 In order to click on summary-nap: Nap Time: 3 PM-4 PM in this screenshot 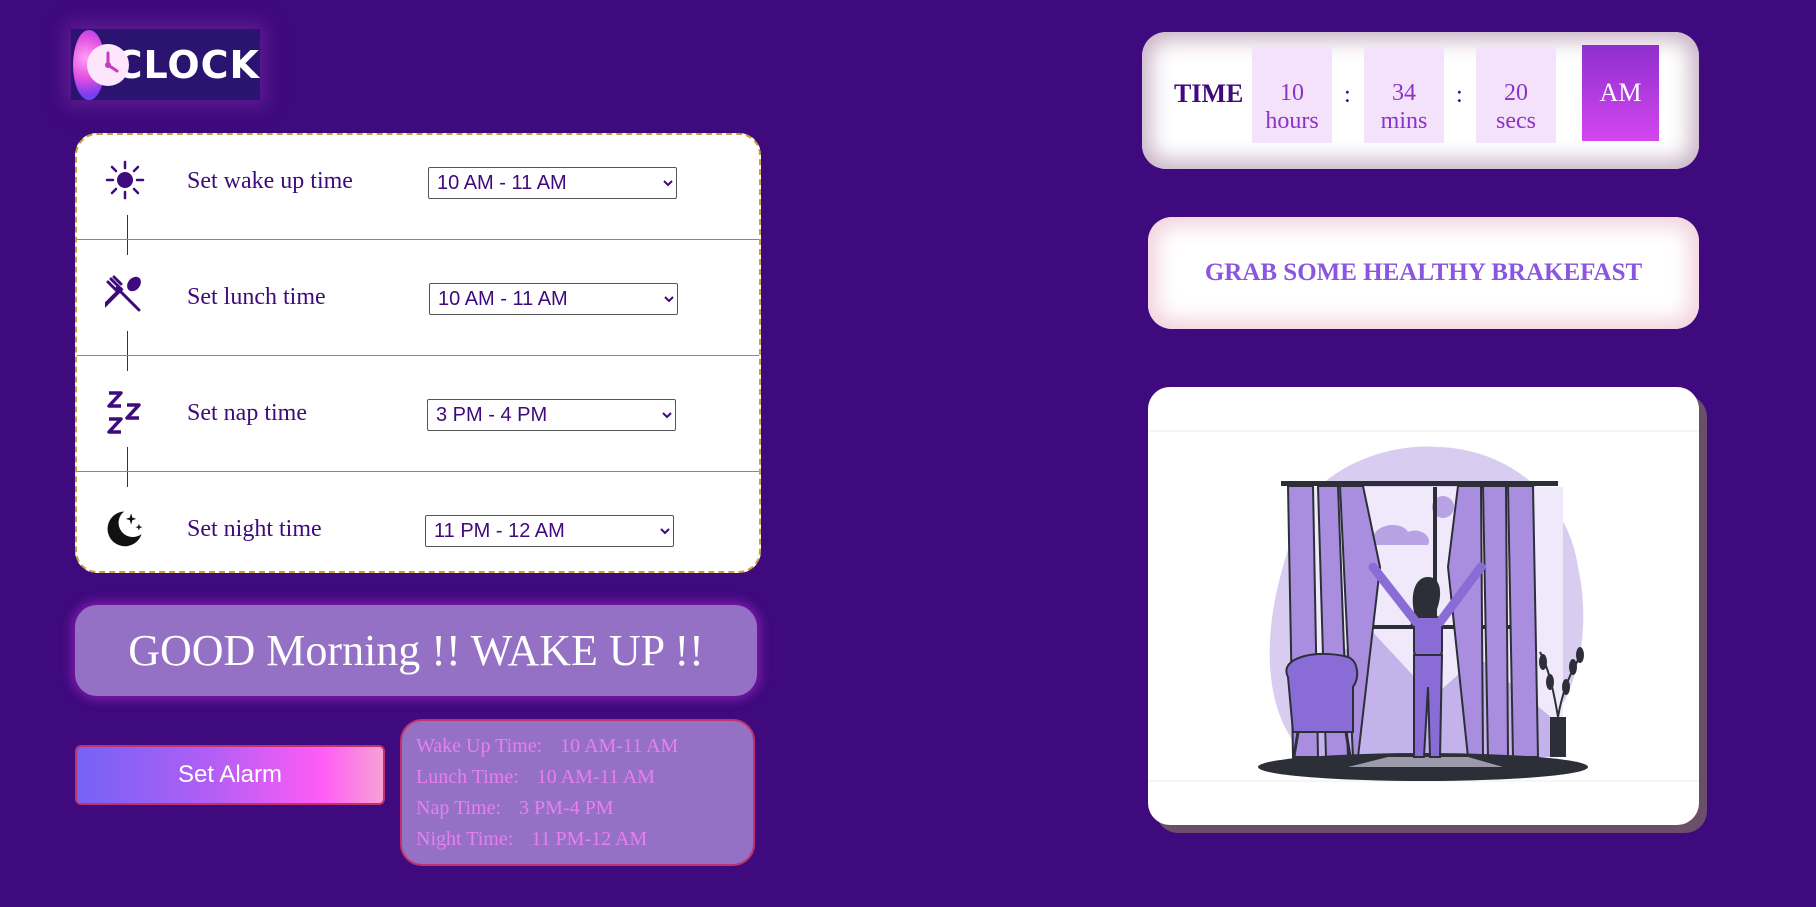, I will do `click(515, 808)`.